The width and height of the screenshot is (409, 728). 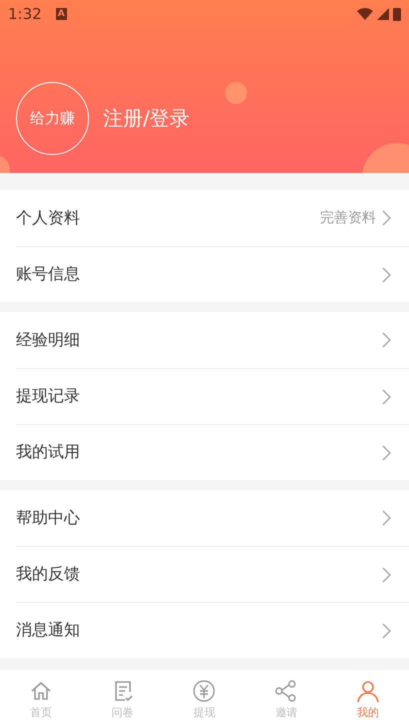 I want to click on menu-item: 帮助中心, so click(x=212, y=518).